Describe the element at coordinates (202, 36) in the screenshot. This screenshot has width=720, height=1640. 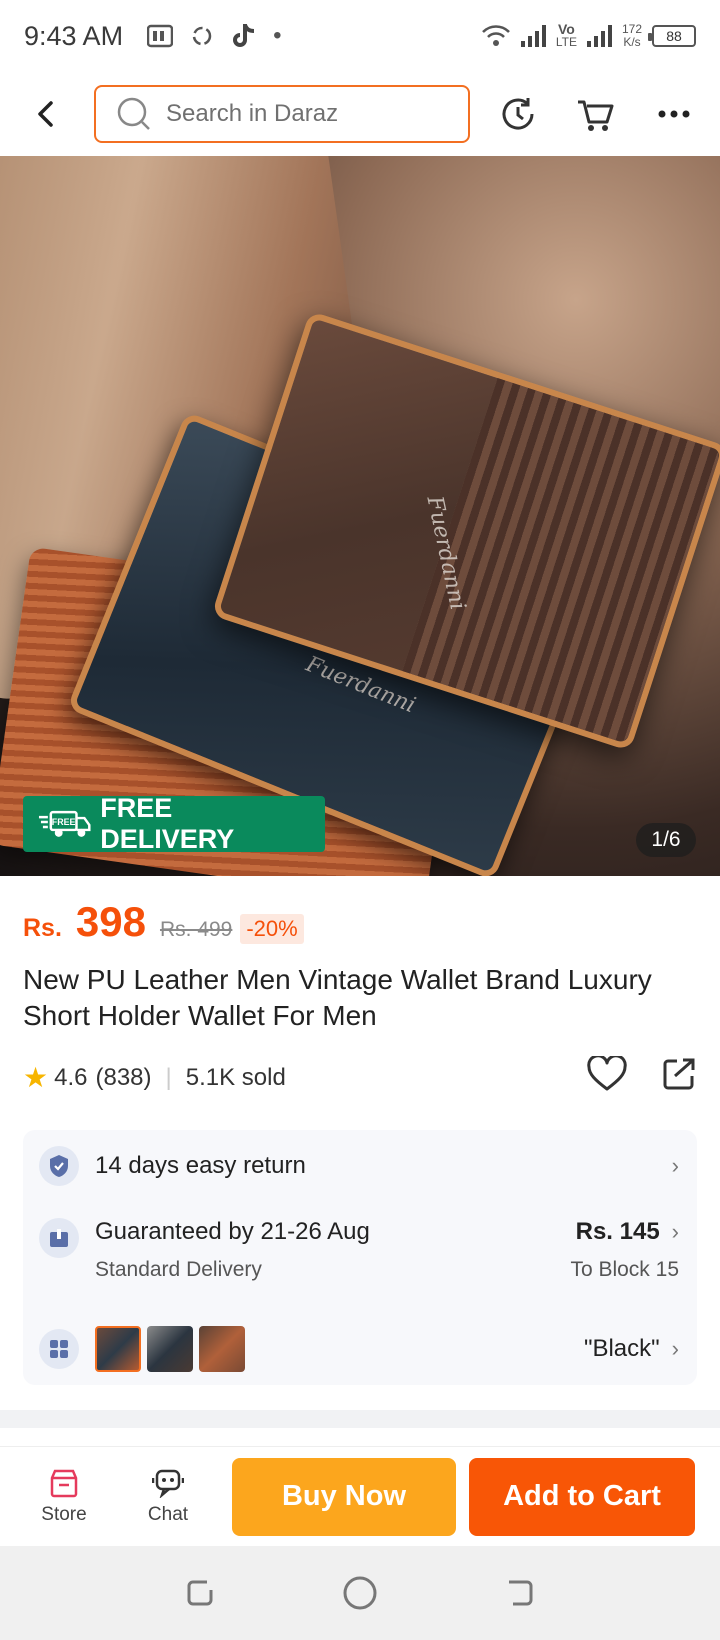
I see `sync-icon` at that location.